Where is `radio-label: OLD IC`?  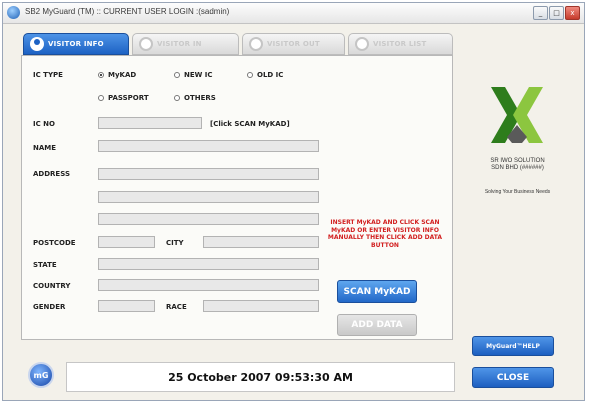
radio-label: OLD IC is located at coordinates (270, 75).